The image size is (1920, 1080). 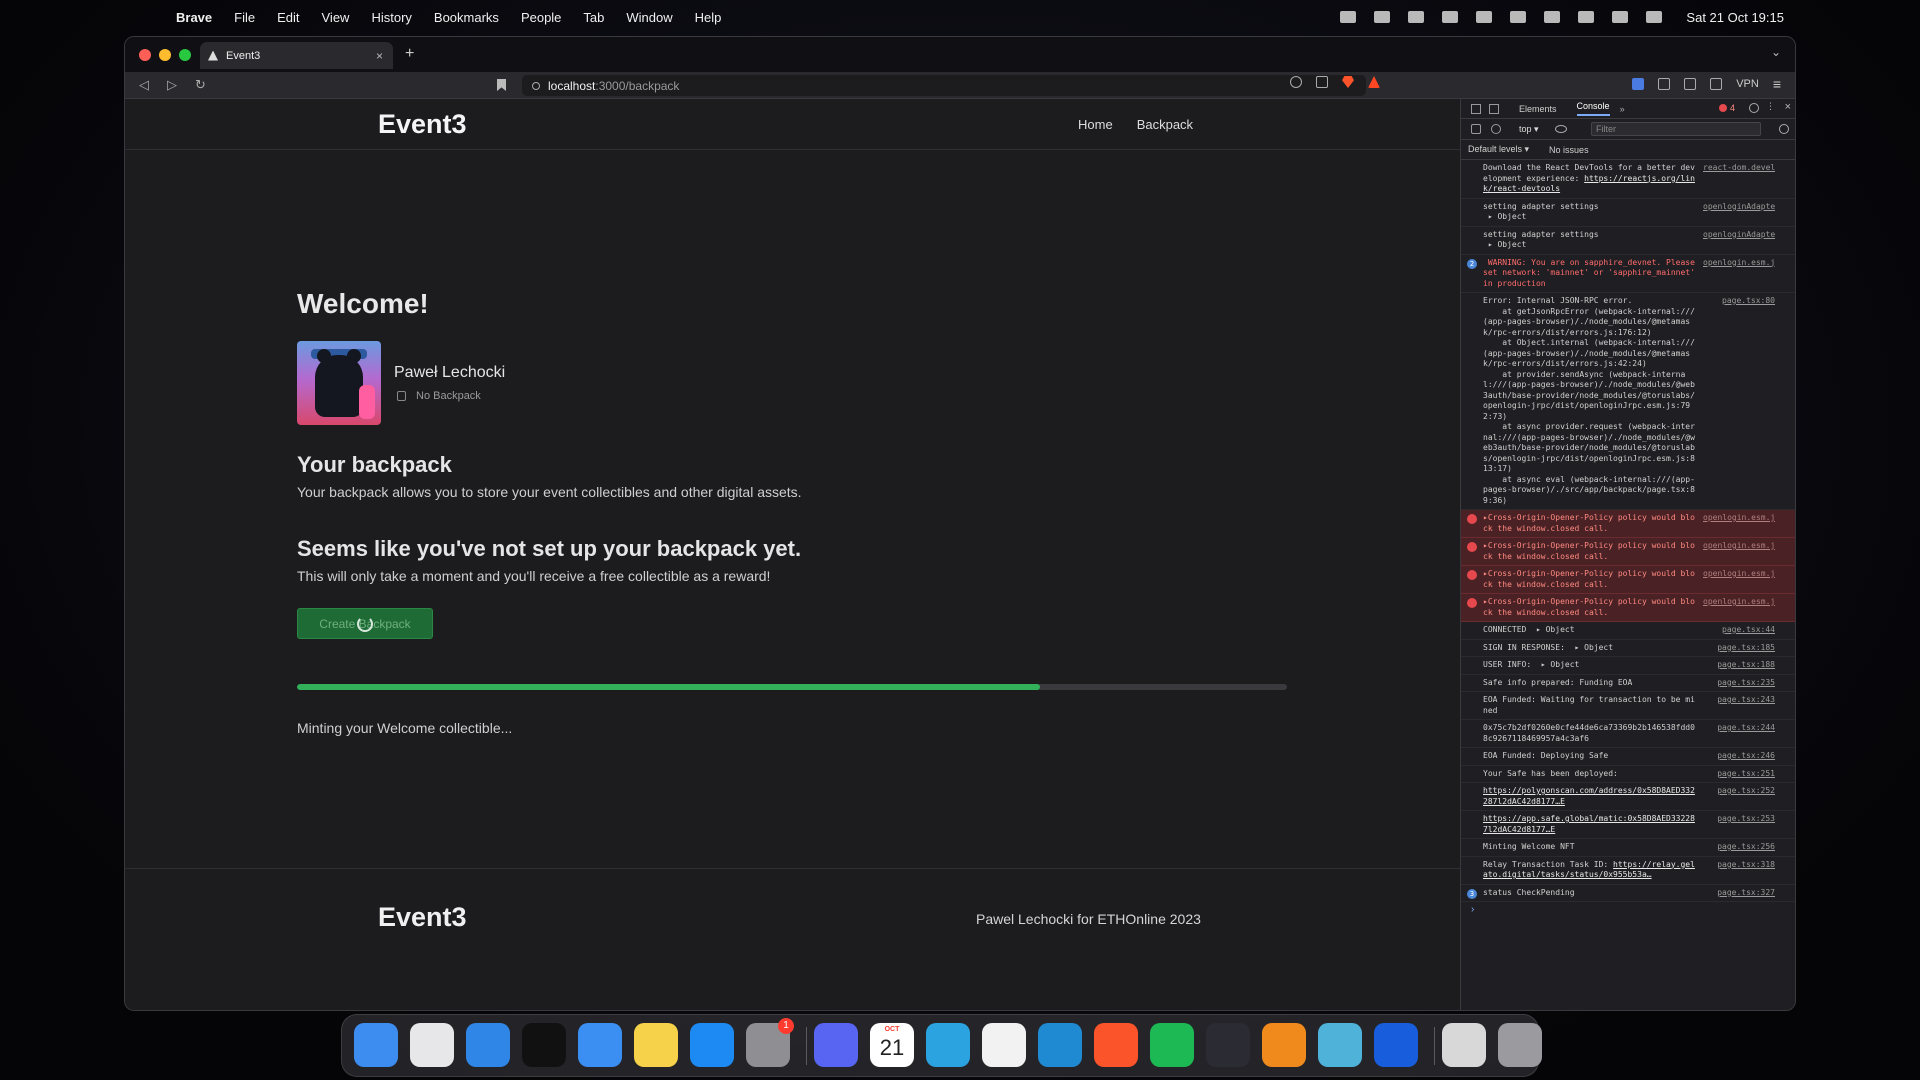 What do you see at coordinates (1620, 17) in the screenshot?
I see `search-icon` at bounding box center [1620, 17].